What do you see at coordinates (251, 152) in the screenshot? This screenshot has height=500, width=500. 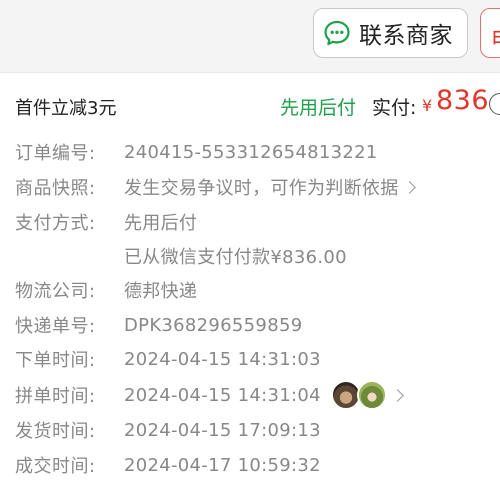 I see `order-number-value: 240415-553312654813221` at bounding box center [251, 152].